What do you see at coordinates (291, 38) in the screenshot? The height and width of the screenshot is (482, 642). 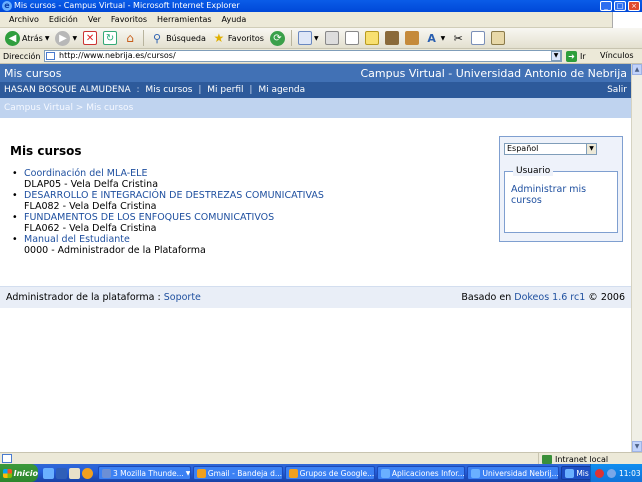 I see `toolbar-separator` at bounding box center [291, 38].